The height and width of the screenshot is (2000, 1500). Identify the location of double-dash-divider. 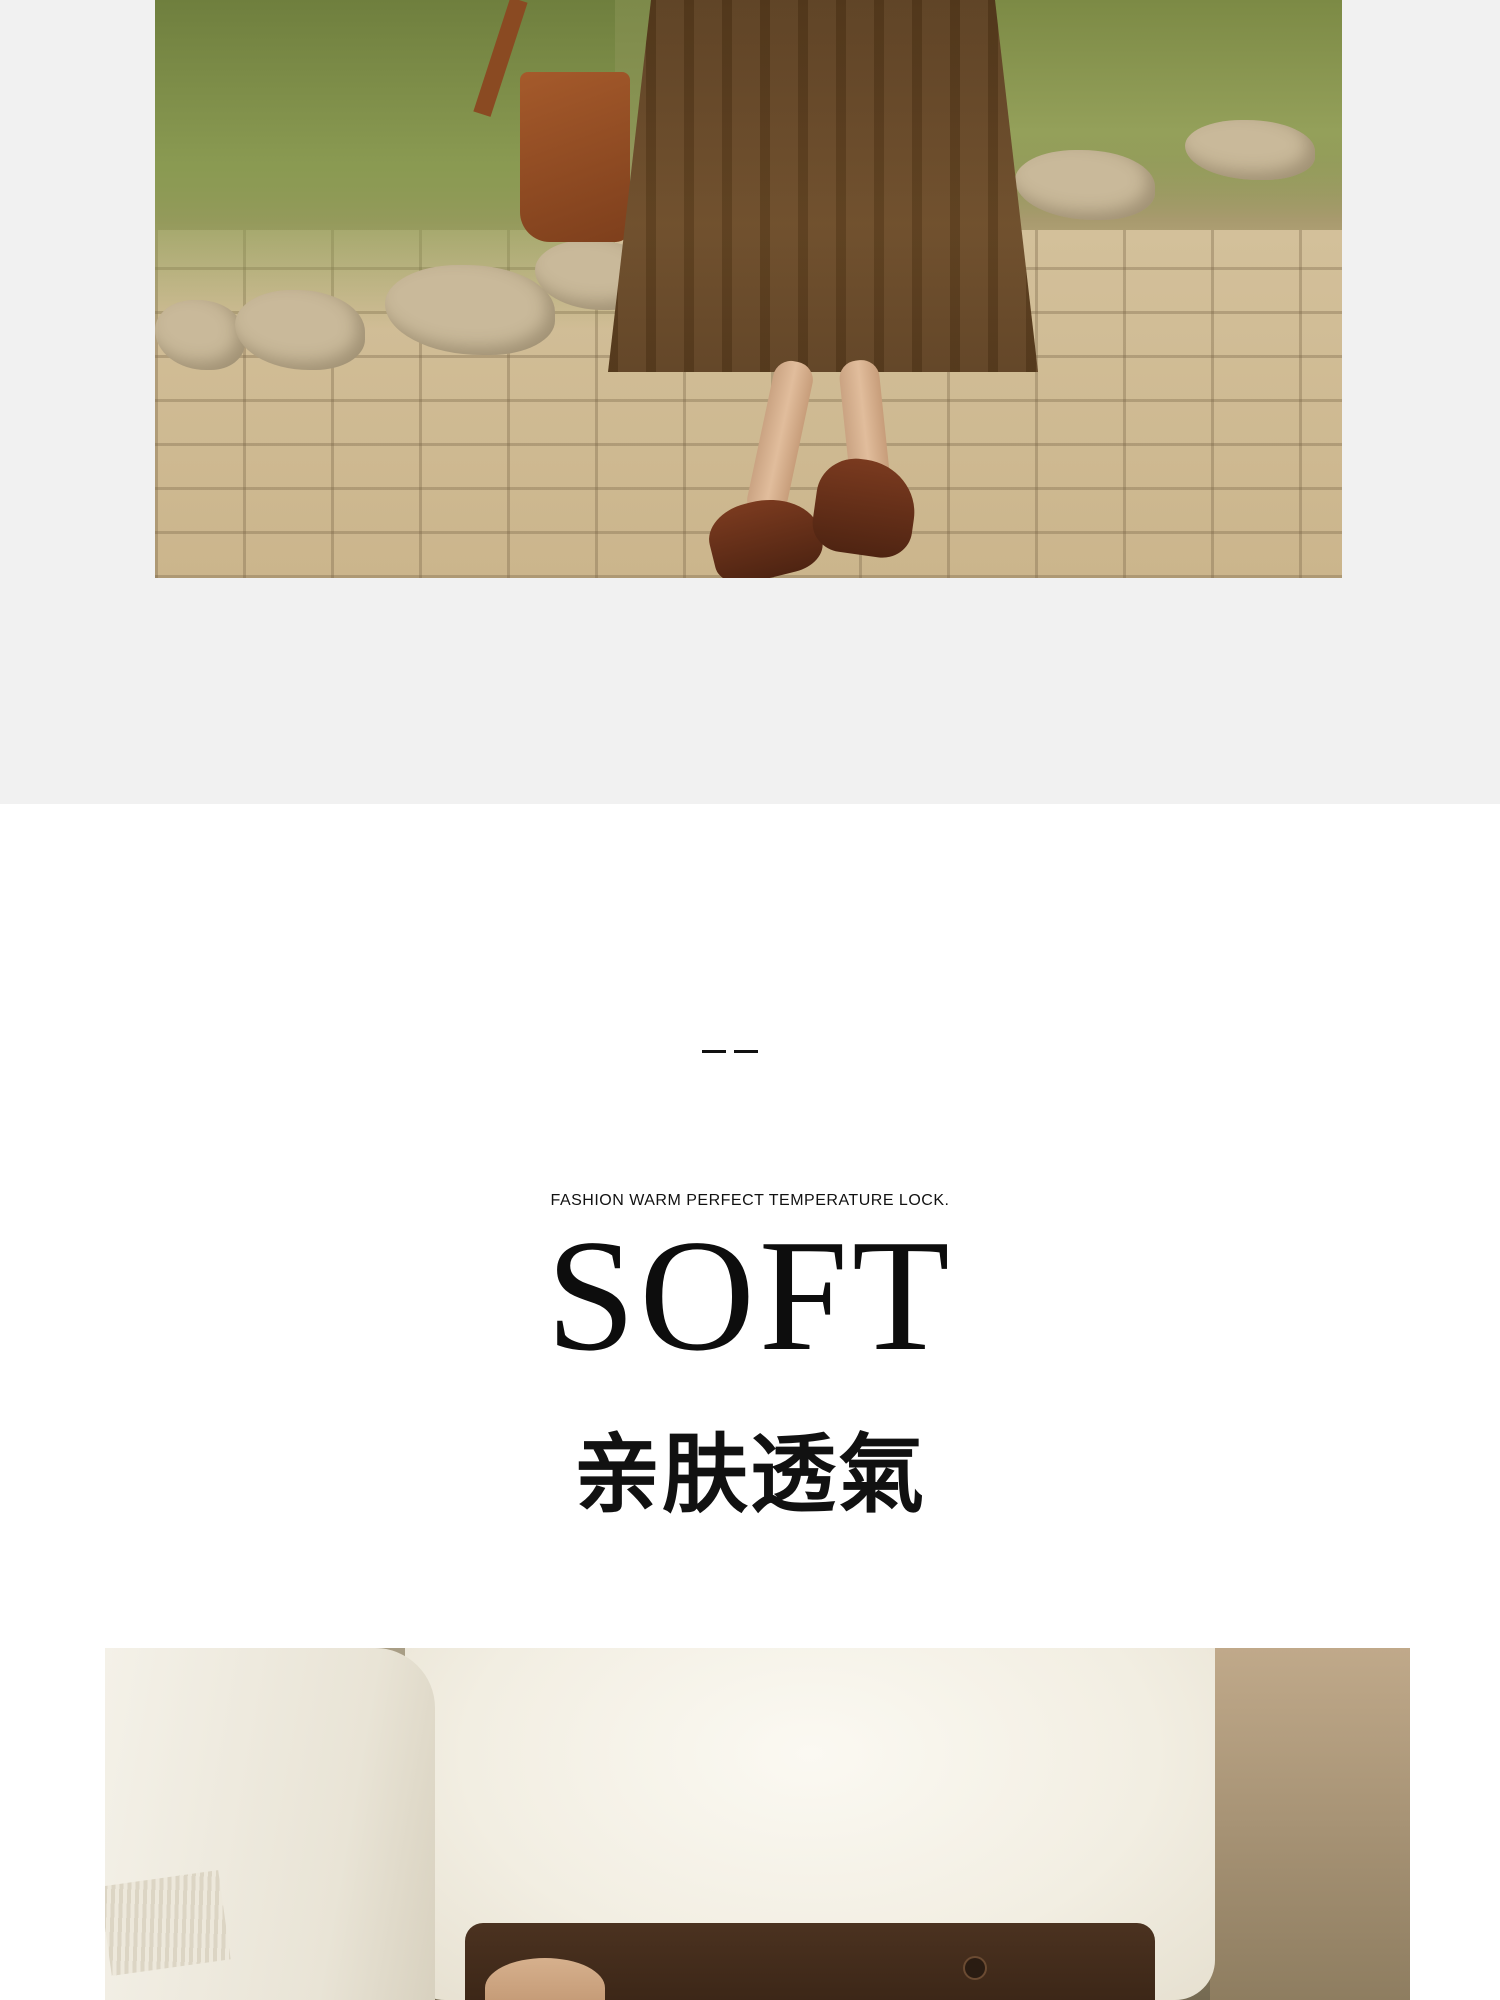
(730, 1051).